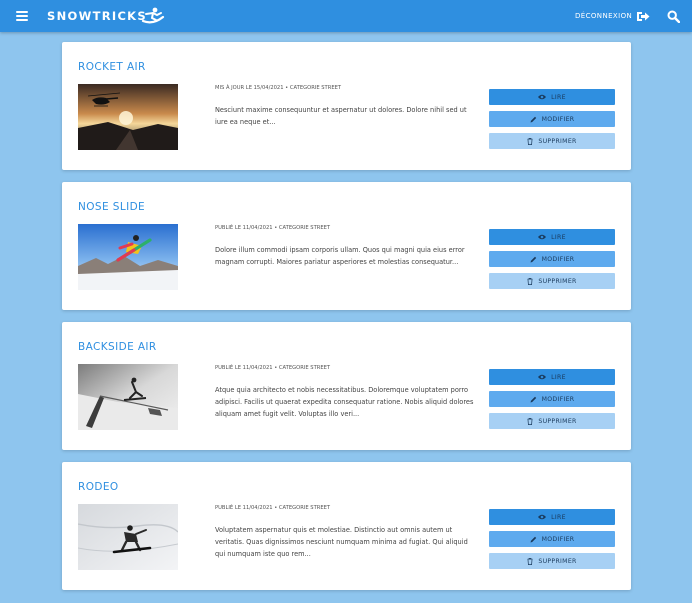 Image resolution: width=692 pixels, height=603 pixels. What do you see at coordinates (153, 16) in the screenshot?
I see `snowboarder-logo-icon` at bounding box center [153, 16].